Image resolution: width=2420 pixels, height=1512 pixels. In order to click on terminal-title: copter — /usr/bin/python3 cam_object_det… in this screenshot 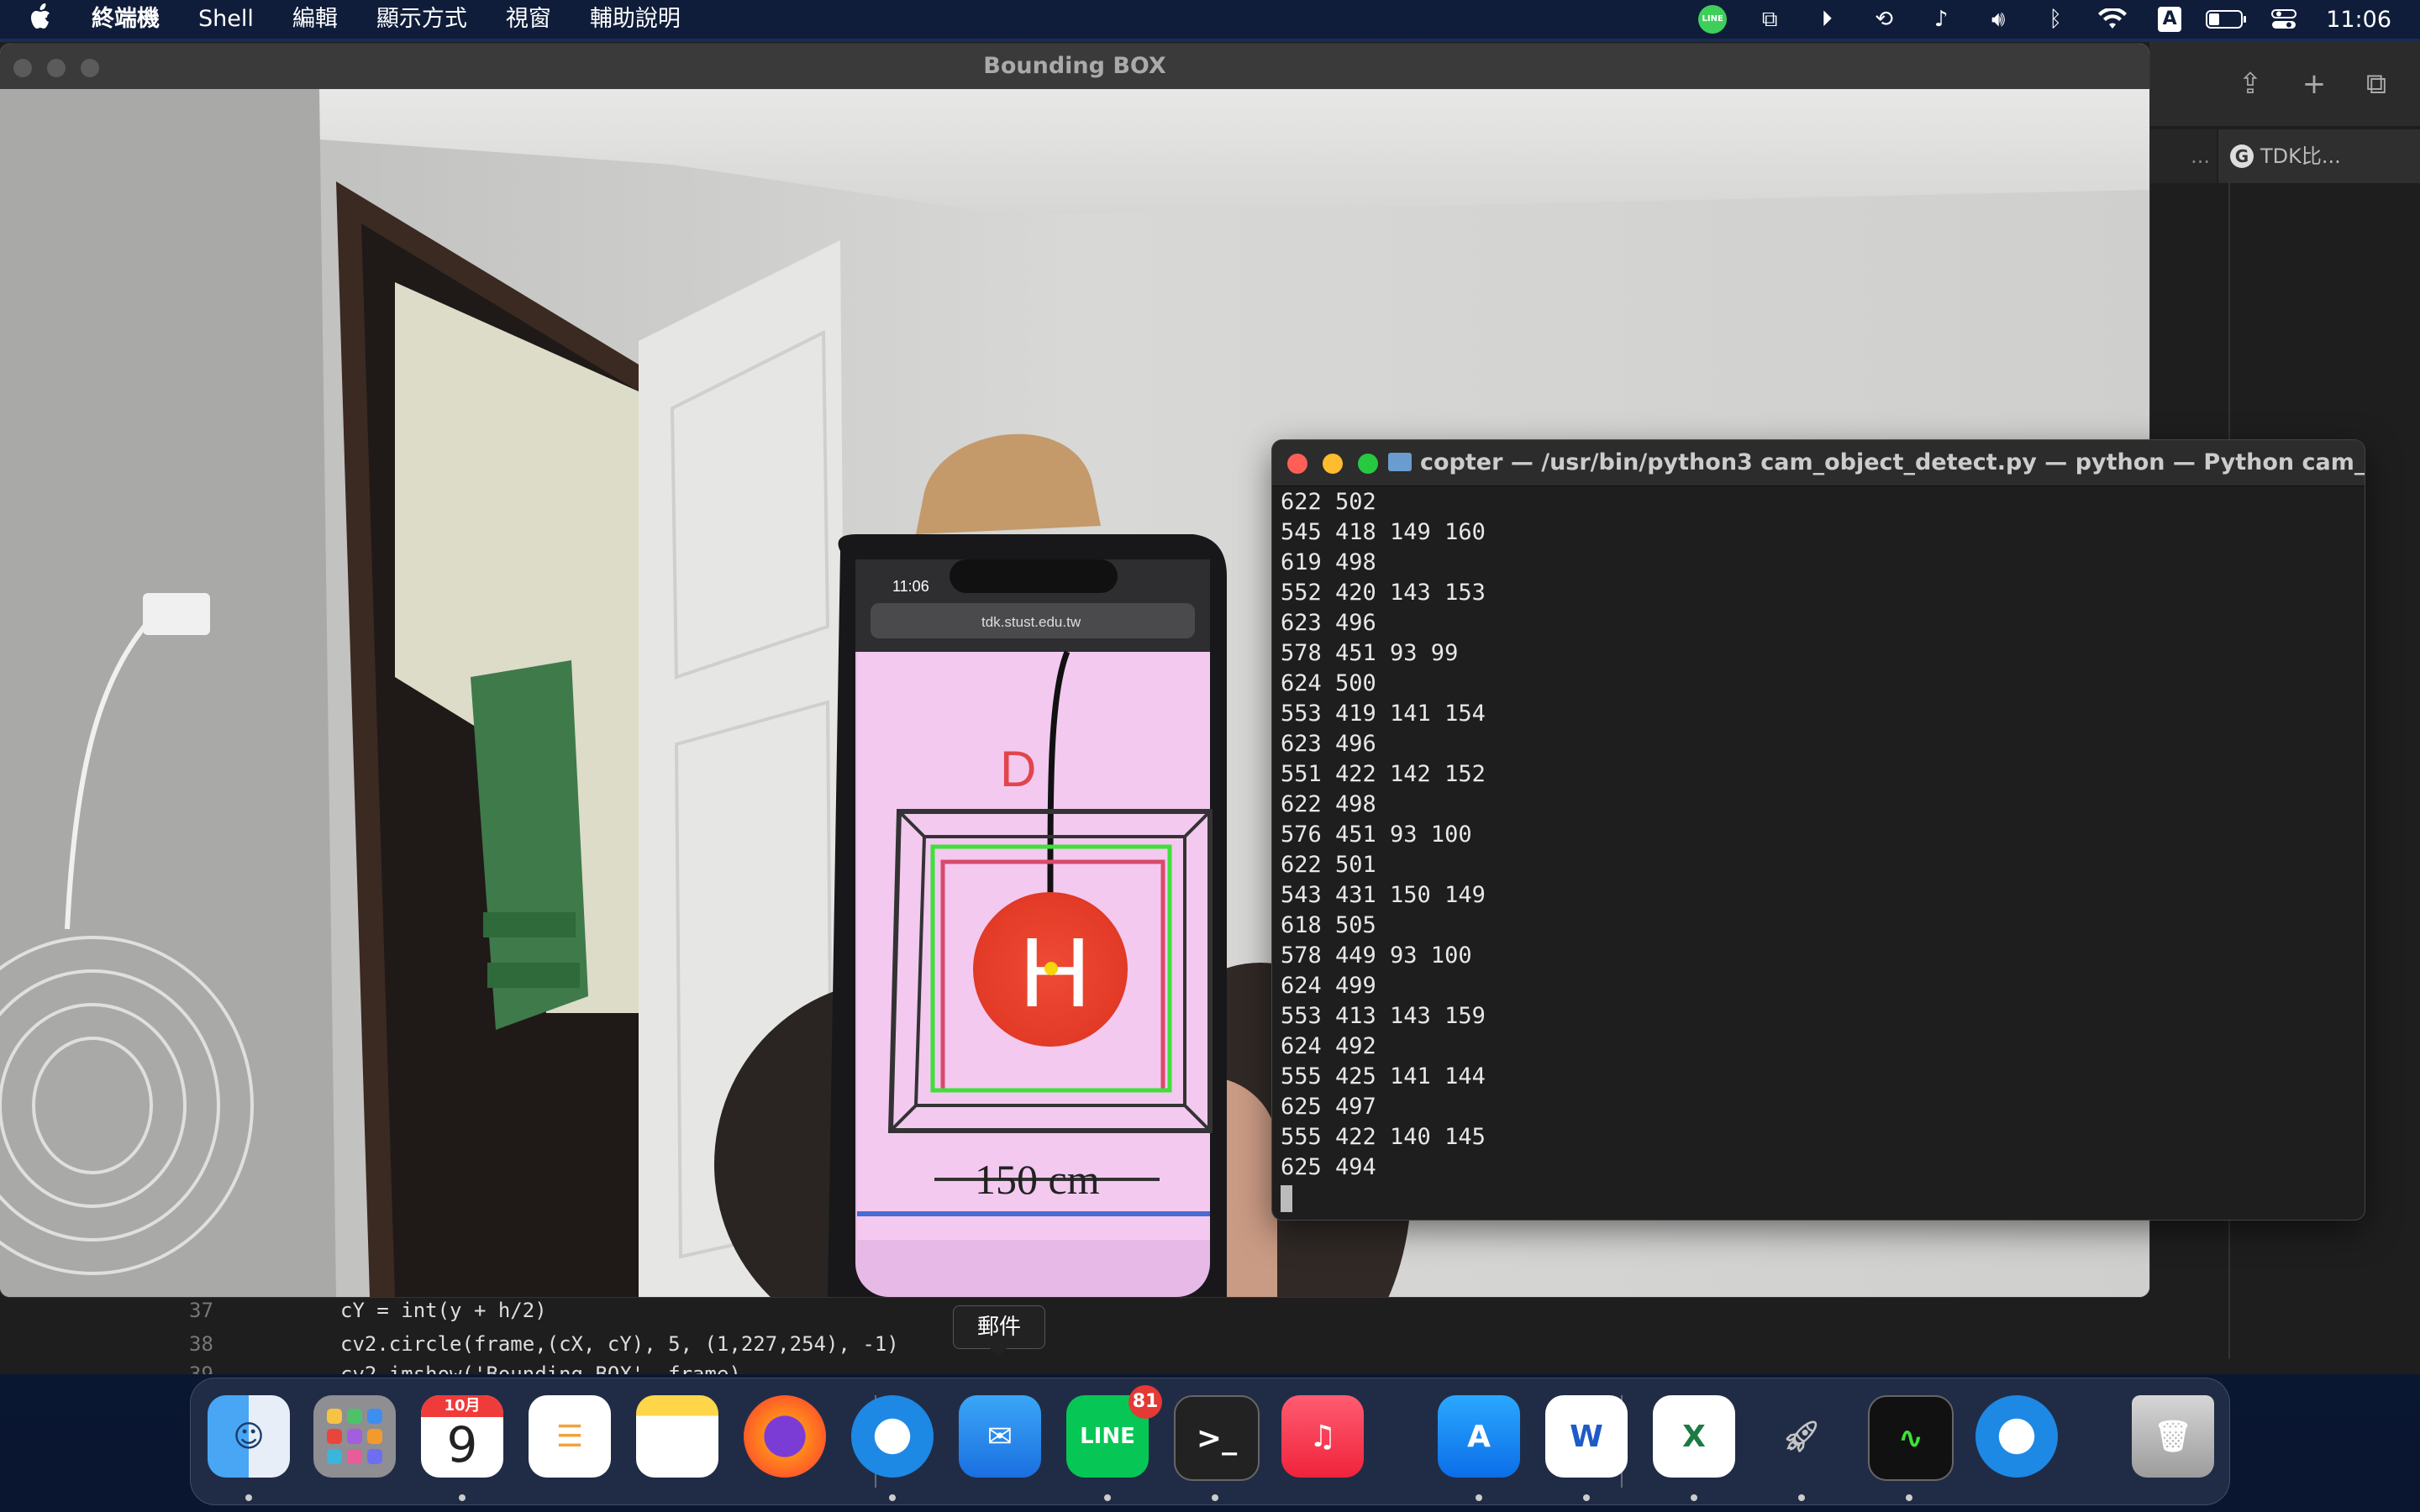, I will do `click(1892, 462)`.